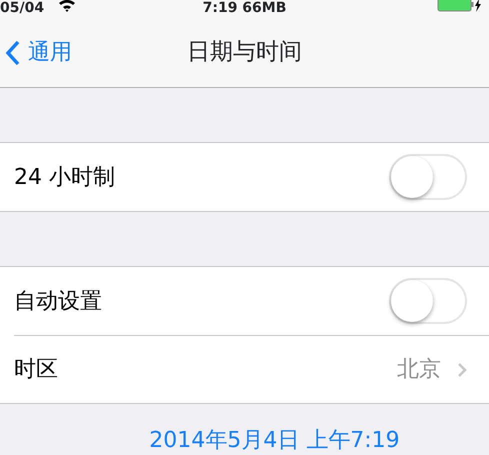  Describe the element at coordinates (64, 178) in the screenshot. I see `setting-label: 24 小时制` at that location.